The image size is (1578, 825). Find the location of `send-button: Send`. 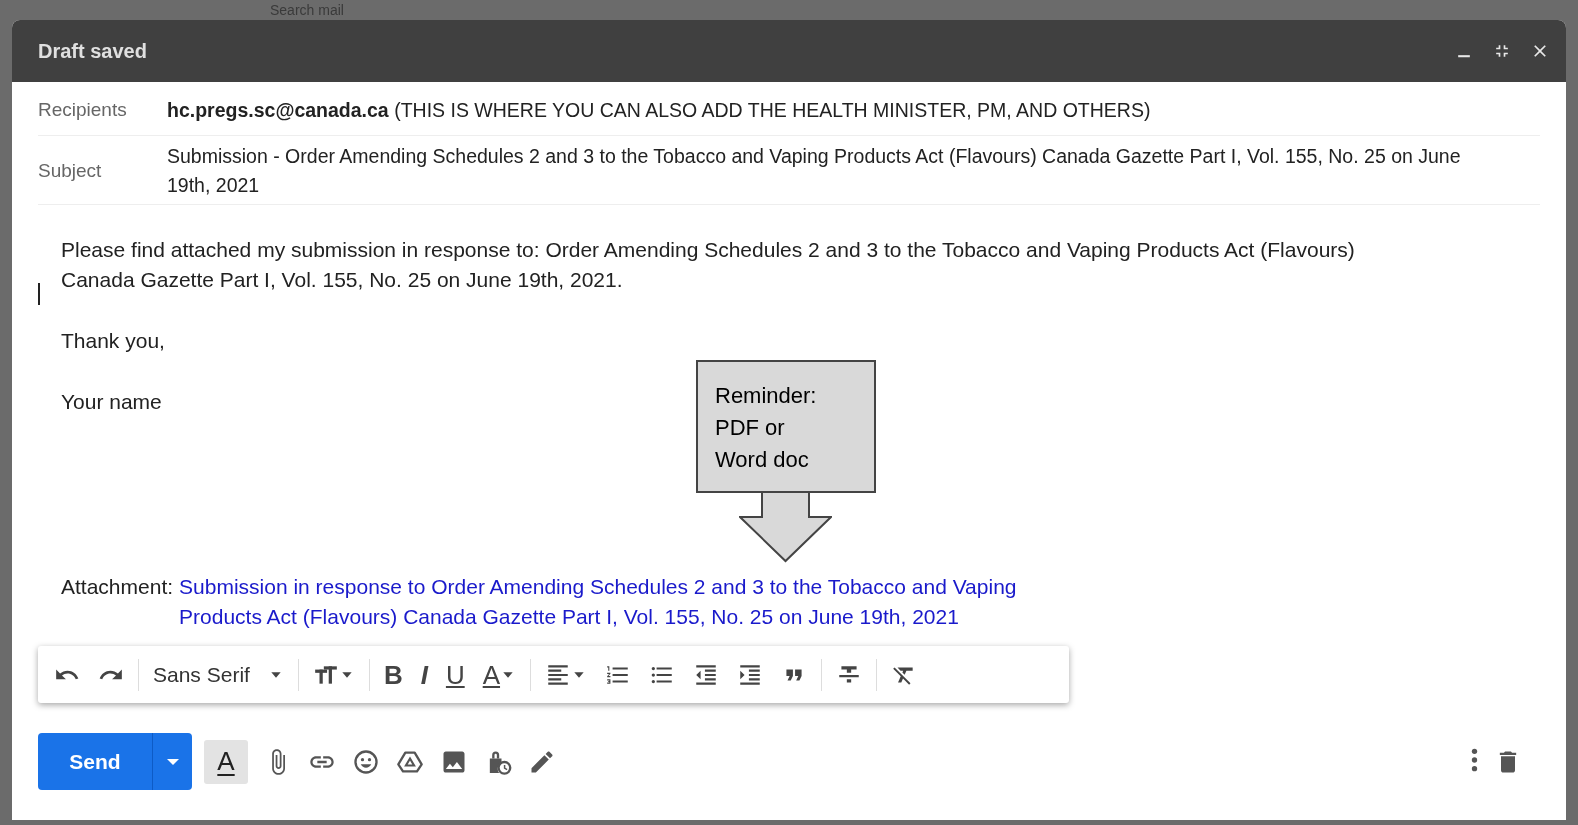

send-button: Send is located at coordinates (95, 762).